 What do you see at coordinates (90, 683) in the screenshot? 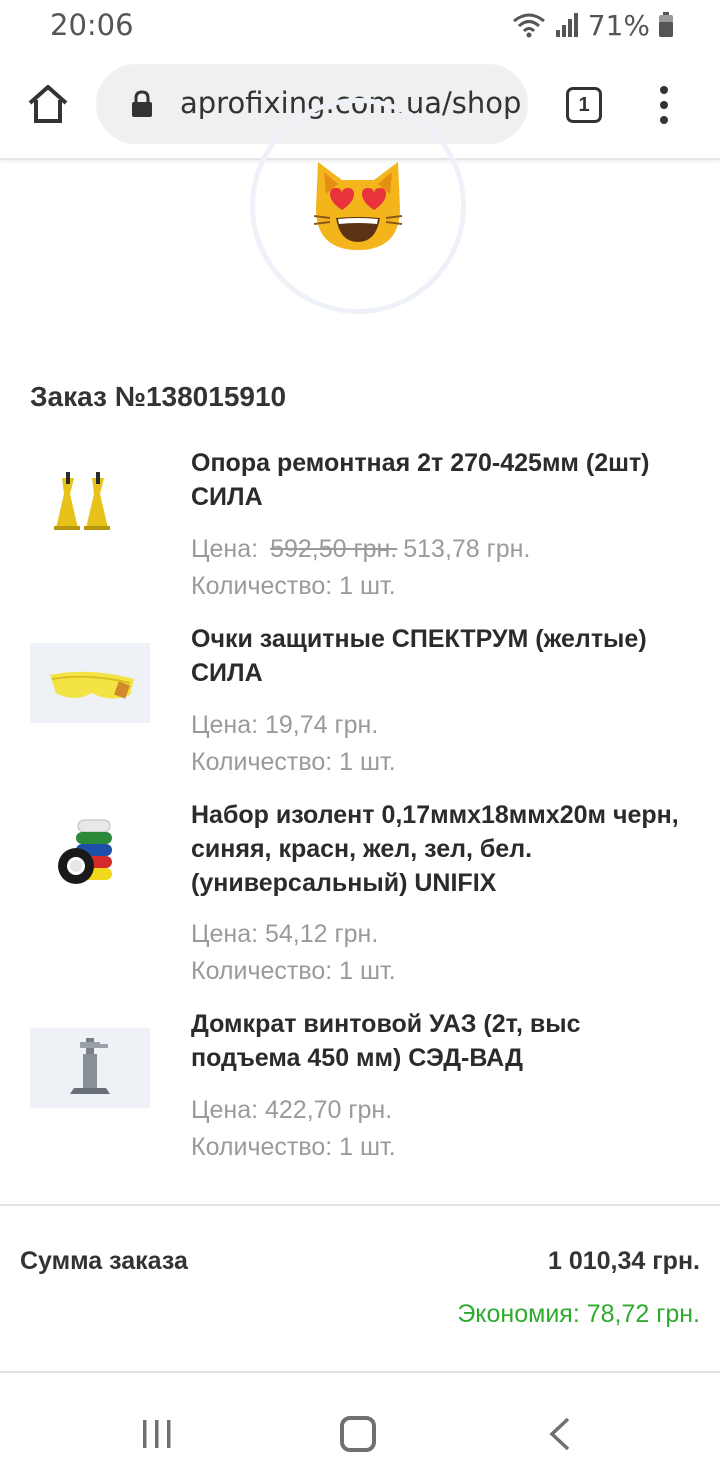
I see `safety-glasses-image` at bounding box center [90, 683].